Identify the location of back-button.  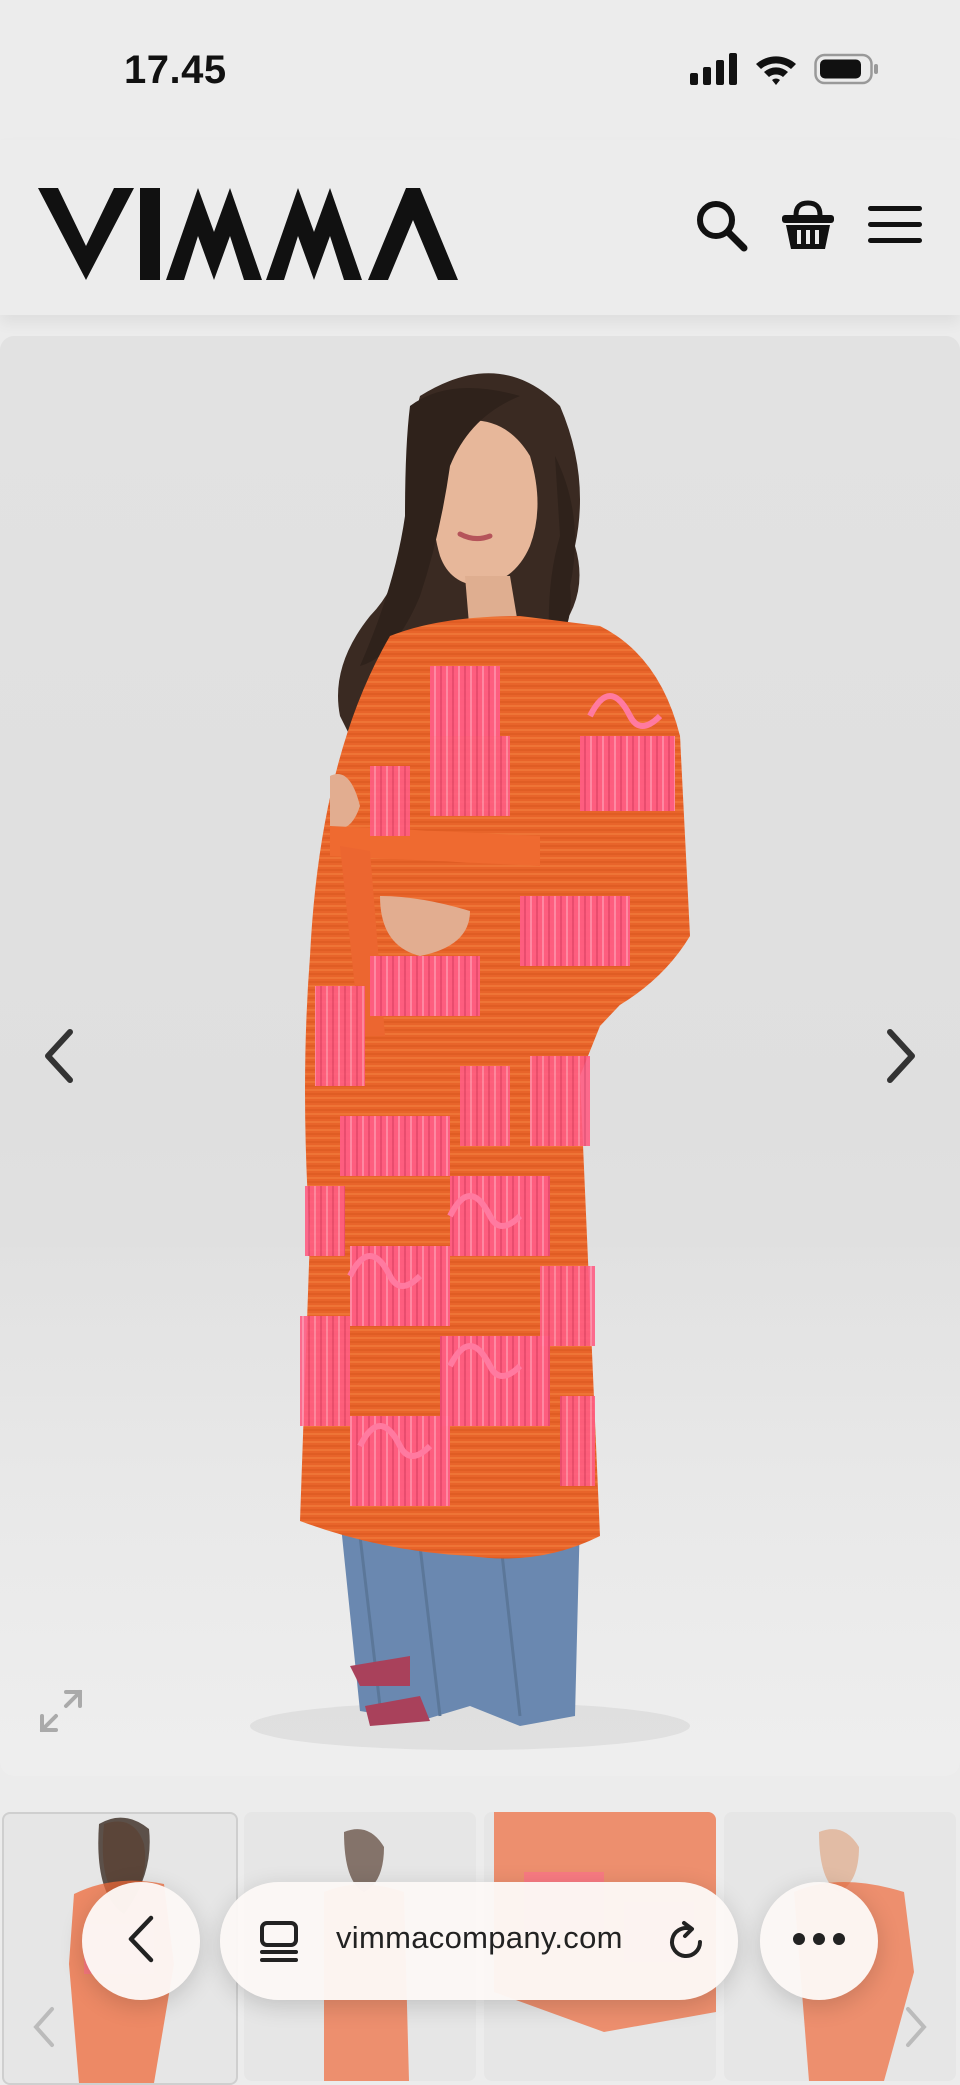
(141, 1941).